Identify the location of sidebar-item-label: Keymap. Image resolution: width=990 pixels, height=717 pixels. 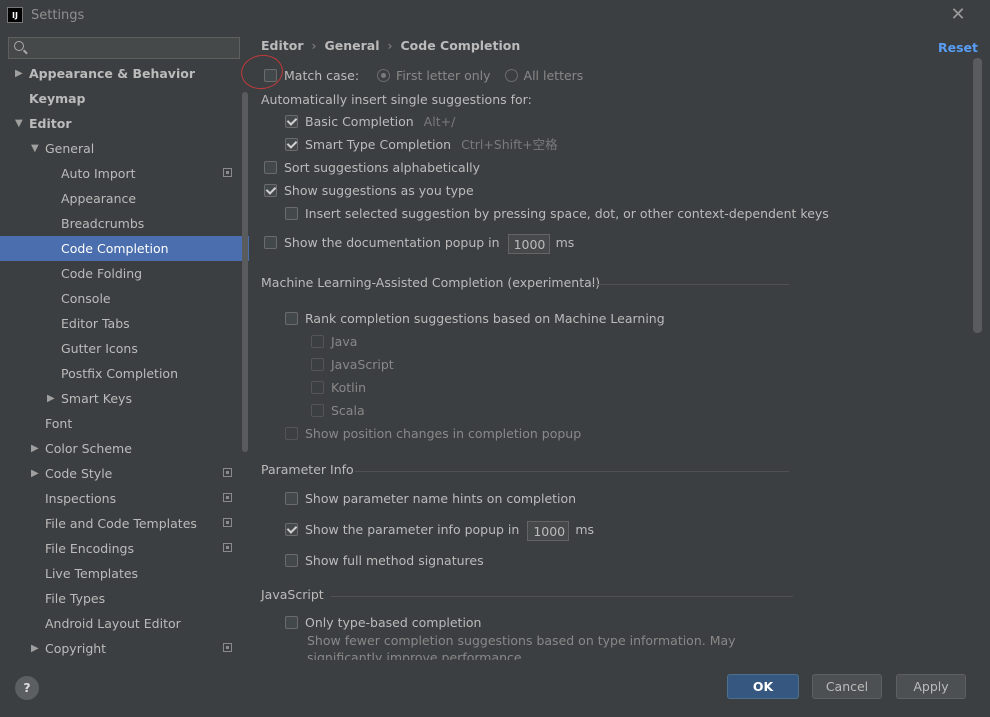
(57, 98).